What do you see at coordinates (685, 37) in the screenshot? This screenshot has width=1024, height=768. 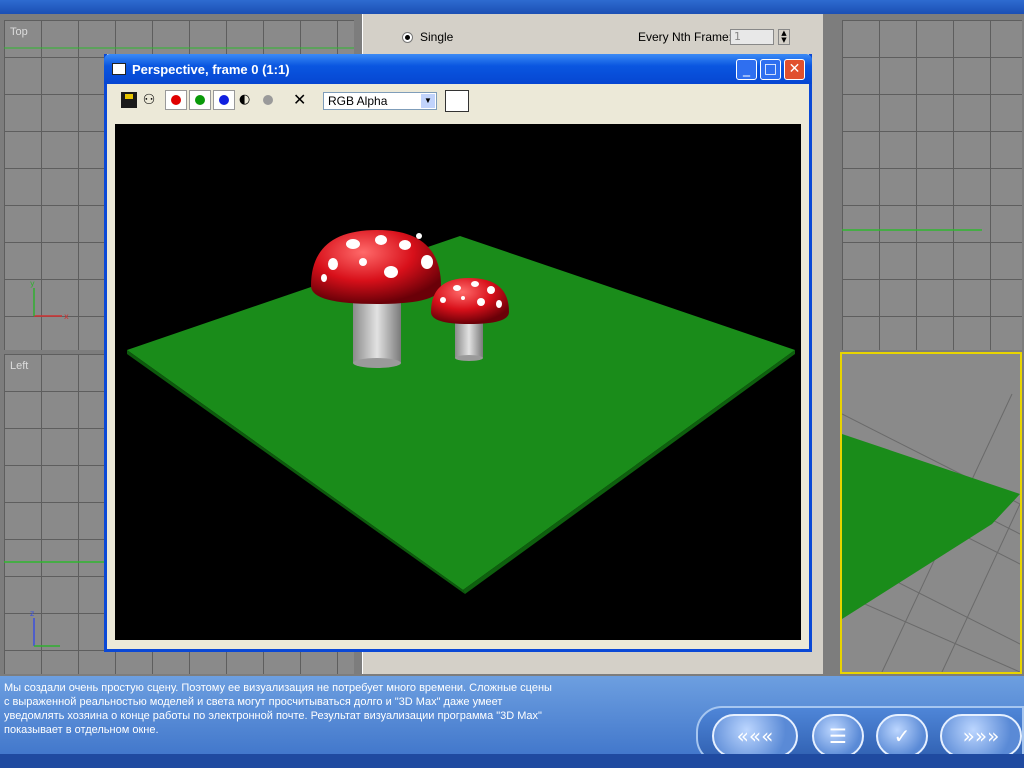 I see `nth-frame-label: Every Nth Frame:` at bounding box center [685, 37].